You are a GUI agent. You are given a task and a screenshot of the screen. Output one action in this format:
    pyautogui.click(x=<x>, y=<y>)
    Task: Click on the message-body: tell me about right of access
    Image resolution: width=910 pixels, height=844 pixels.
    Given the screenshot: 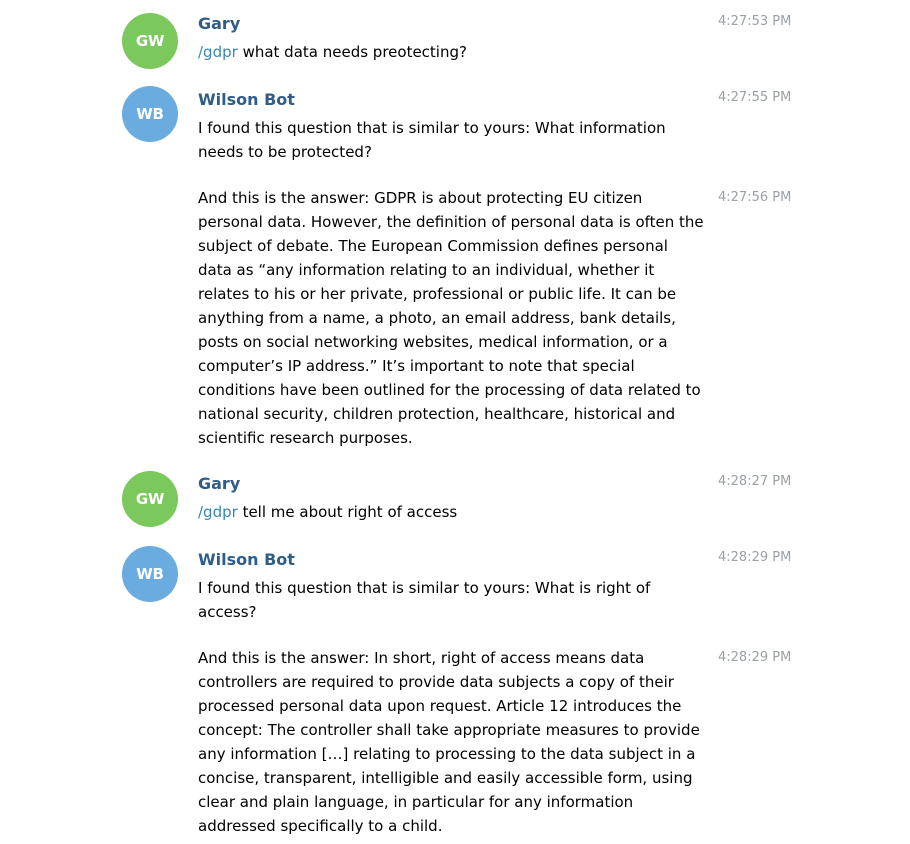 What is the action you would take?
    pyautogui.click(x=347, y=512)
    